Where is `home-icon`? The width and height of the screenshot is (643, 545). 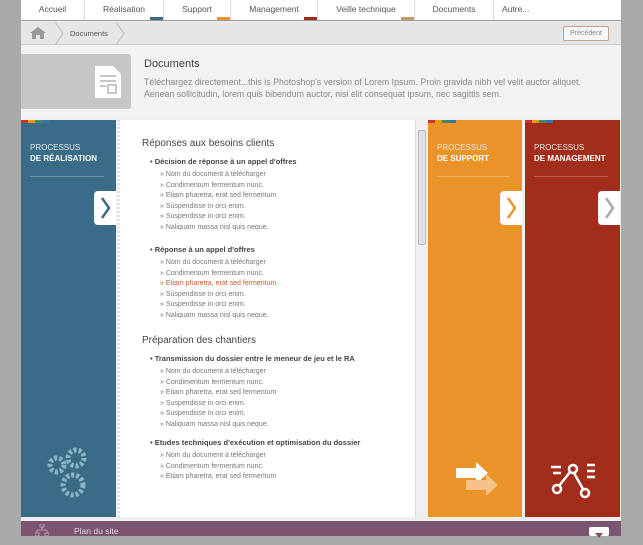
home-icon is located at coordinates (38, 33).